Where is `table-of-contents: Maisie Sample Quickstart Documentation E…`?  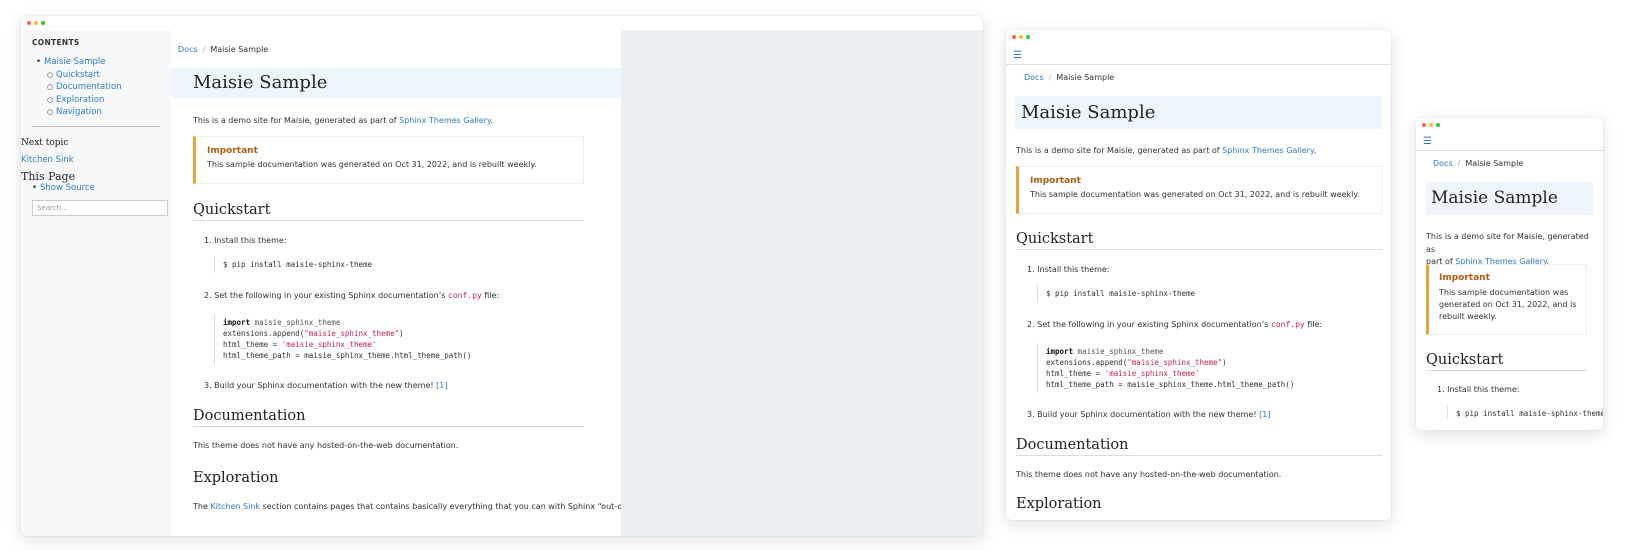 table-of-contents: Maisie Sample Quickstart Documentation E… is located at coordinates (77, 87).